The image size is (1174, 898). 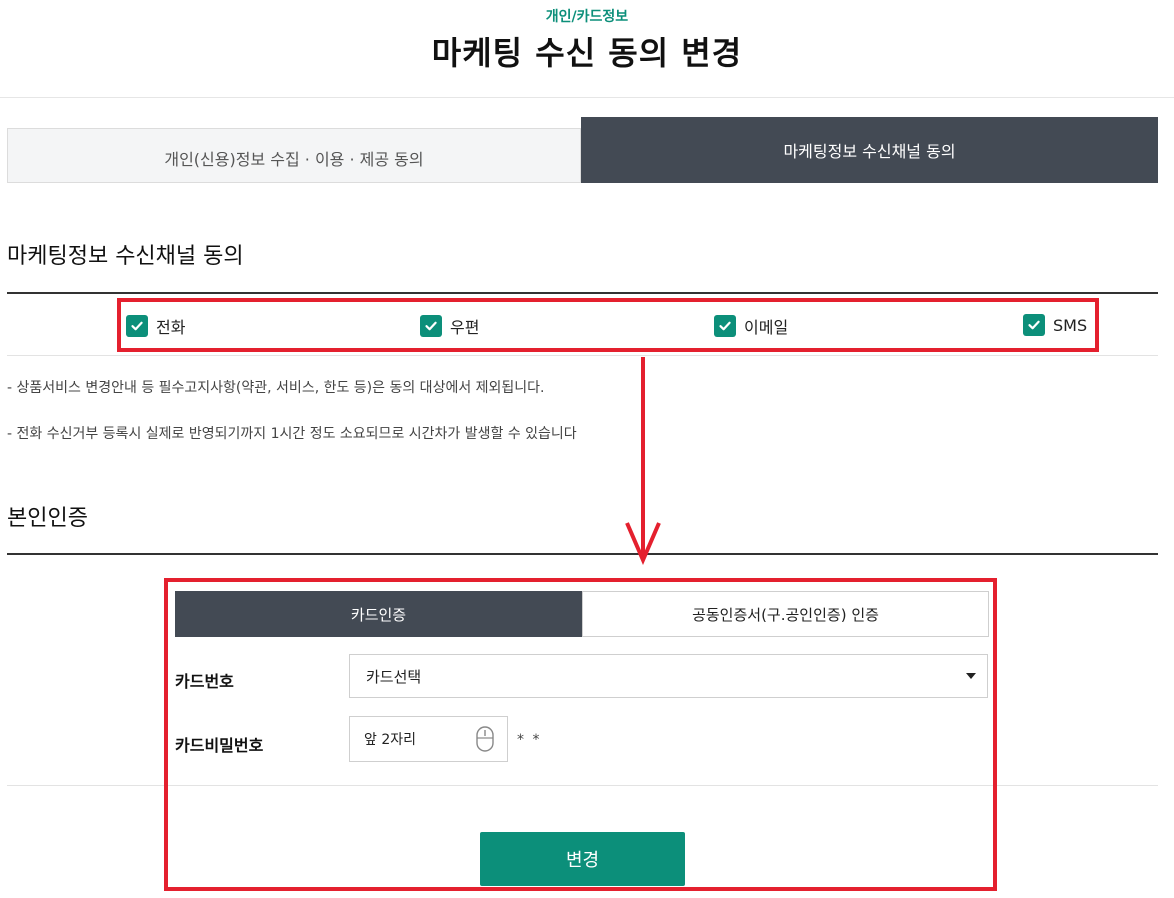 I want to click on page-header: 개인/카드정보 마케팅 수신 동의 변경, so click(x=587, y=49).